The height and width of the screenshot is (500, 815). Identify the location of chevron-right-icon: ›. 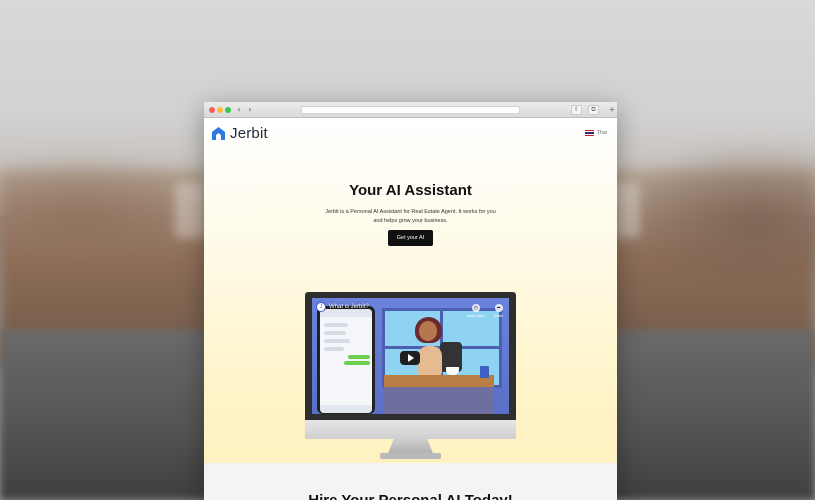
(250, 110).